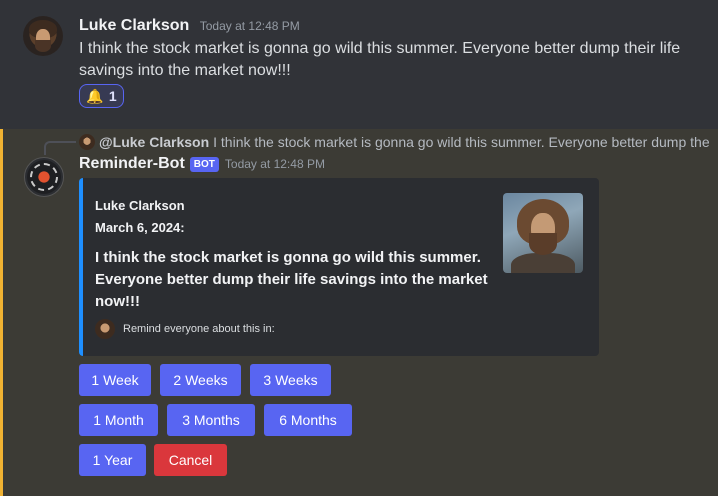  Describe the element at coordinates (189, 26) in the screenshot. I see `message-header: Luke Clarkson Today at 12:48 PM` at that location.